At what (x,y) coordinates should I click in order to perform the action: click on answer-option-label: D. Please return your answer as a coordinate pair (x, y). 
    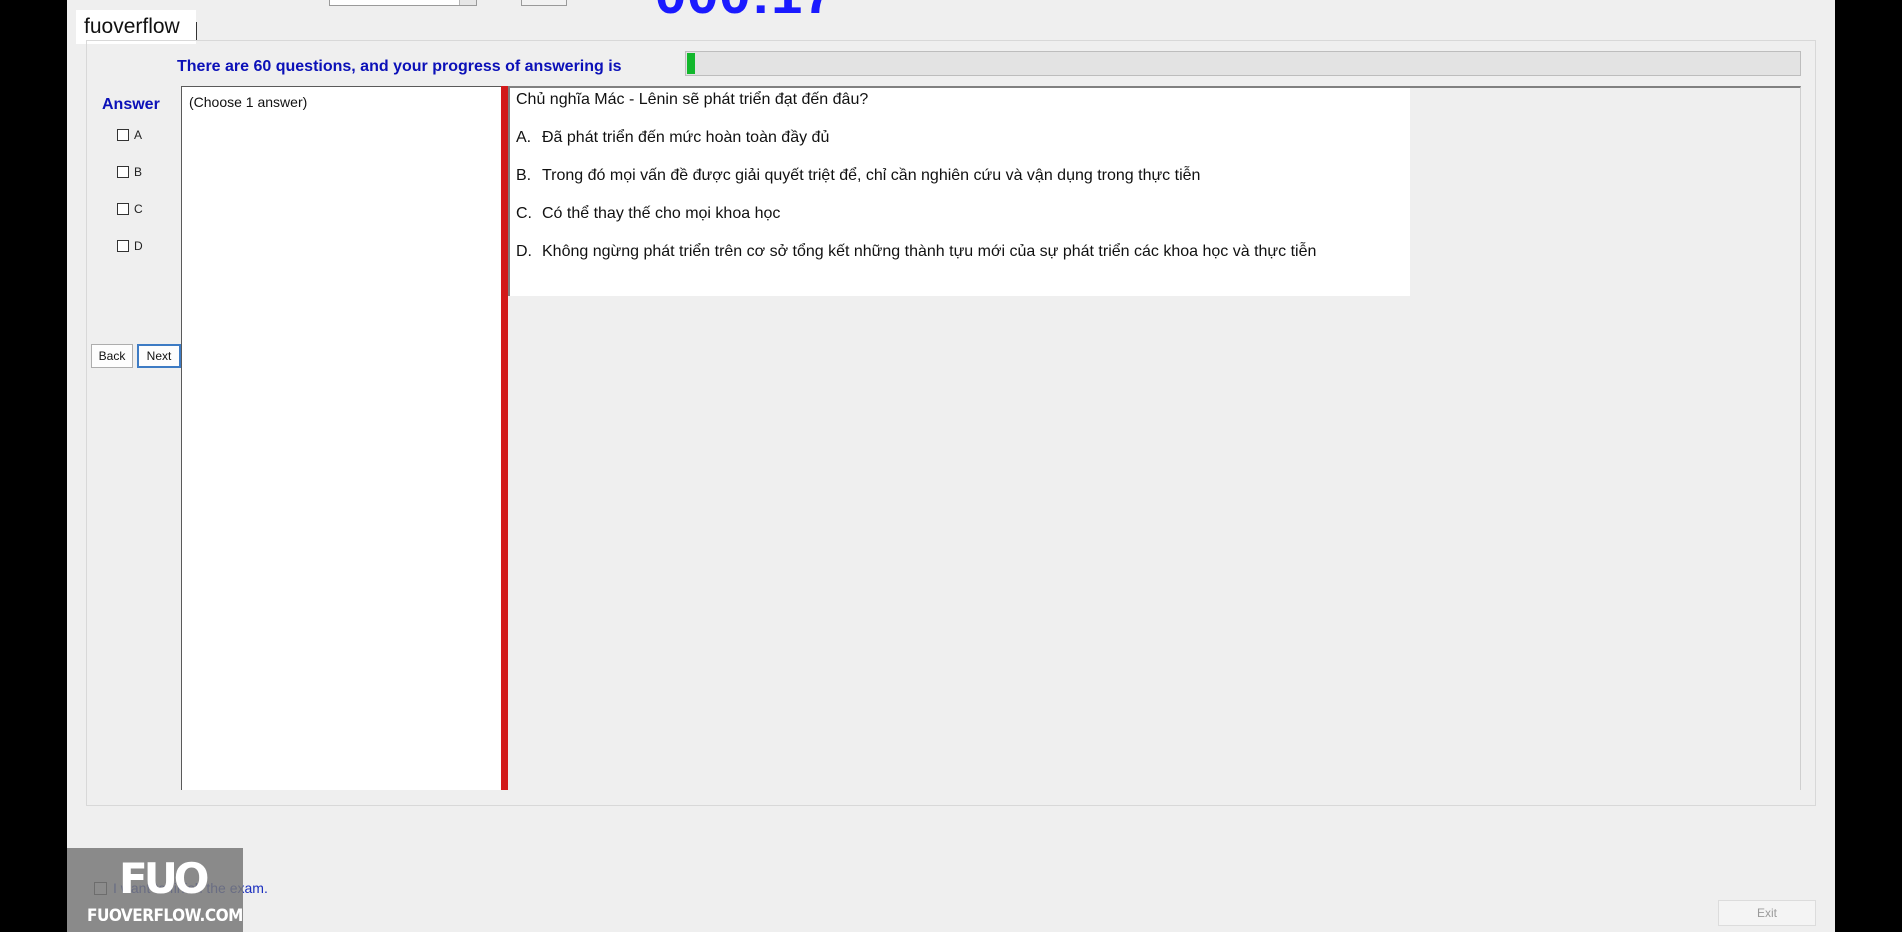
    Looking at the image, I should click on (138, 246).